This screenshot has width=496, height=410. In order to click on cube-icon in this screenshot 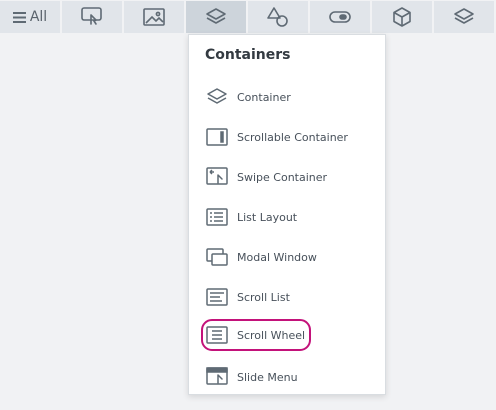, I will do `click(402, 17)`.